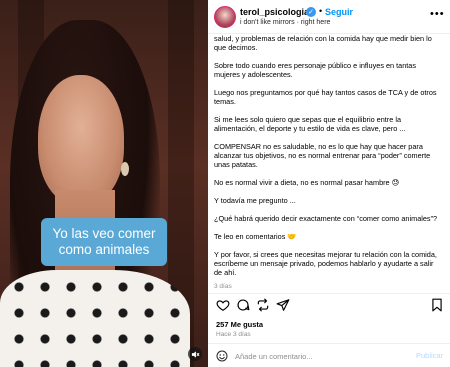 Image resolution: width=450 pixels, height=367 pixels. What do you see at coordinates (320, 356) in the screenshot?
I see `comment-input` at bounding box center [320, 356].